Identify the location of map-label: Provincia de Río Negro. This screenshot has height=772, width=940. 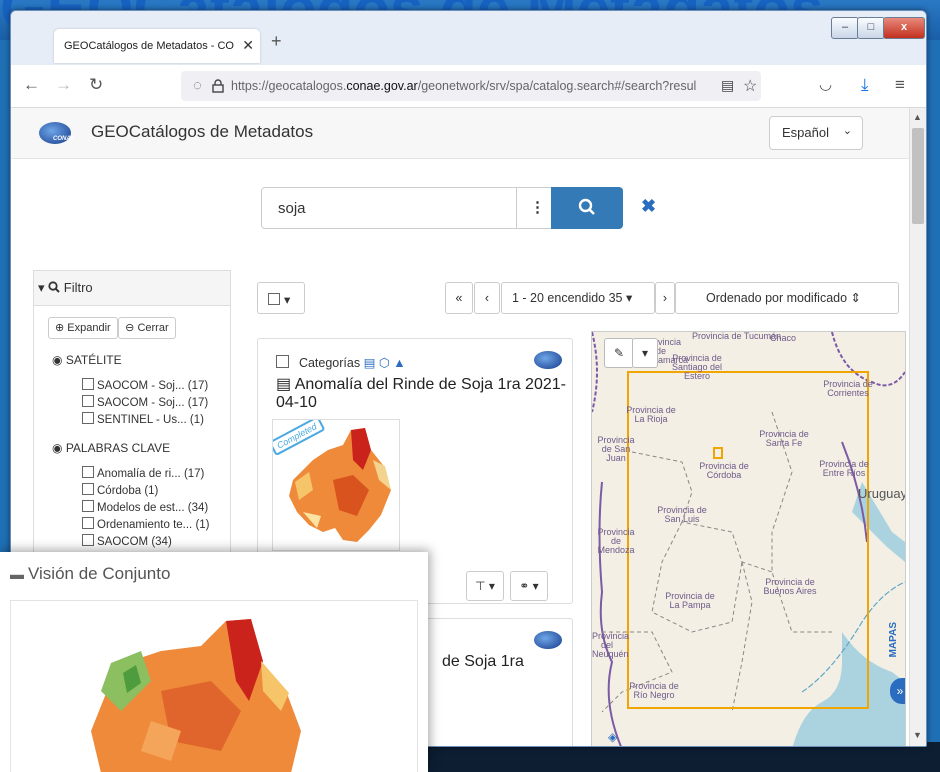
(654, 690).